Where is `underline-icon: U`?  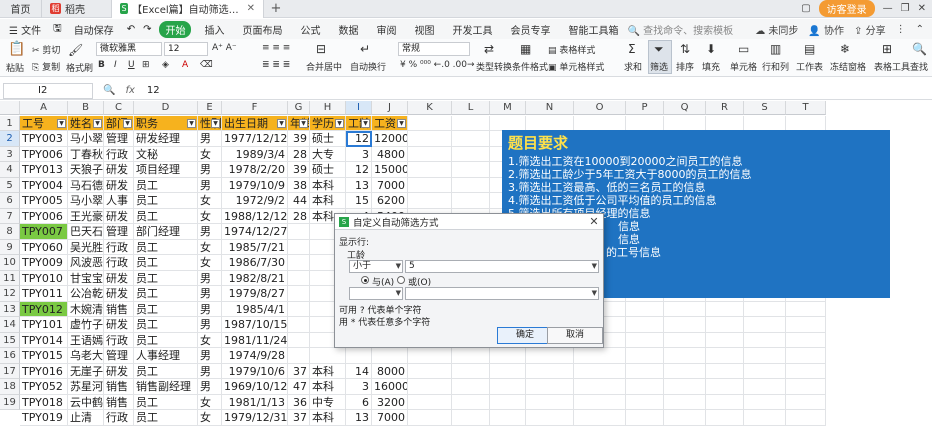
underline-icon: U is located at coordinates (131, 65).